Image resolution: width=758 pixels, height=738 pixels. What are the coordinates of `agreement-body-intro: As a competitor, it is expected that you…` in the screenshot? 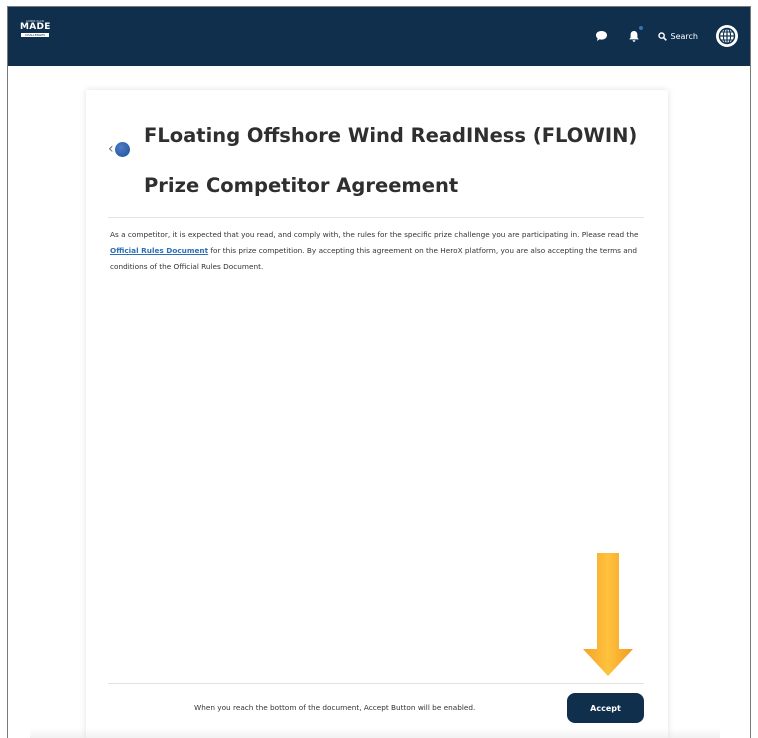 It's located at (374, 234).